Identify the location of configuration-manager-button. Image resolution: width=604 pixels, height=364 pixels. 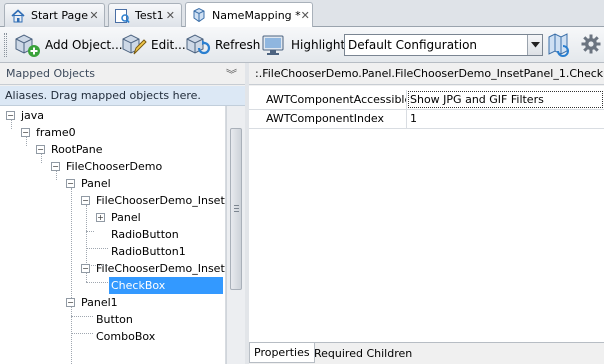
(559, 45).